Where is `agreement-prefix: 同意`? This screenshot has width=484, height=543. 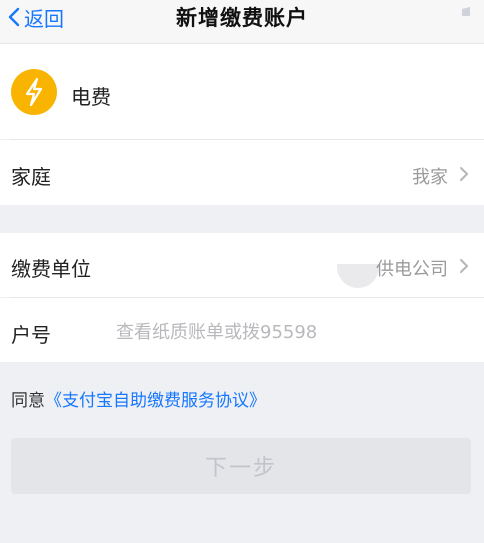
agreement-prefix: 同意 is located at coordinates (28, 401).